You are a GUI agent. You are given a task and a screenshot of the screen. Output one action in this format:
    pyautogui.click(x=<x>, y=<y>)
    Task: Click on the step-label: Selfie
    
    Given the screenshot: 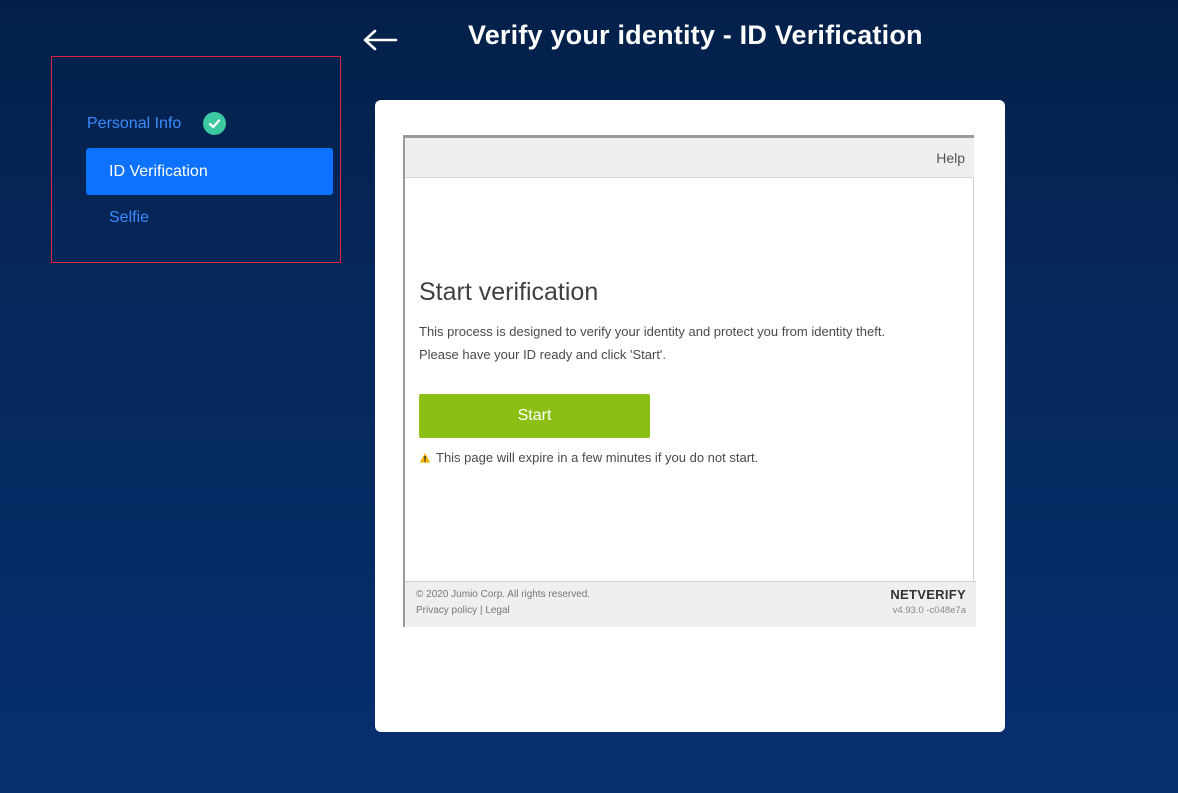 What is the action you would take?
    pyautogui.click(x=129, y=217)
    